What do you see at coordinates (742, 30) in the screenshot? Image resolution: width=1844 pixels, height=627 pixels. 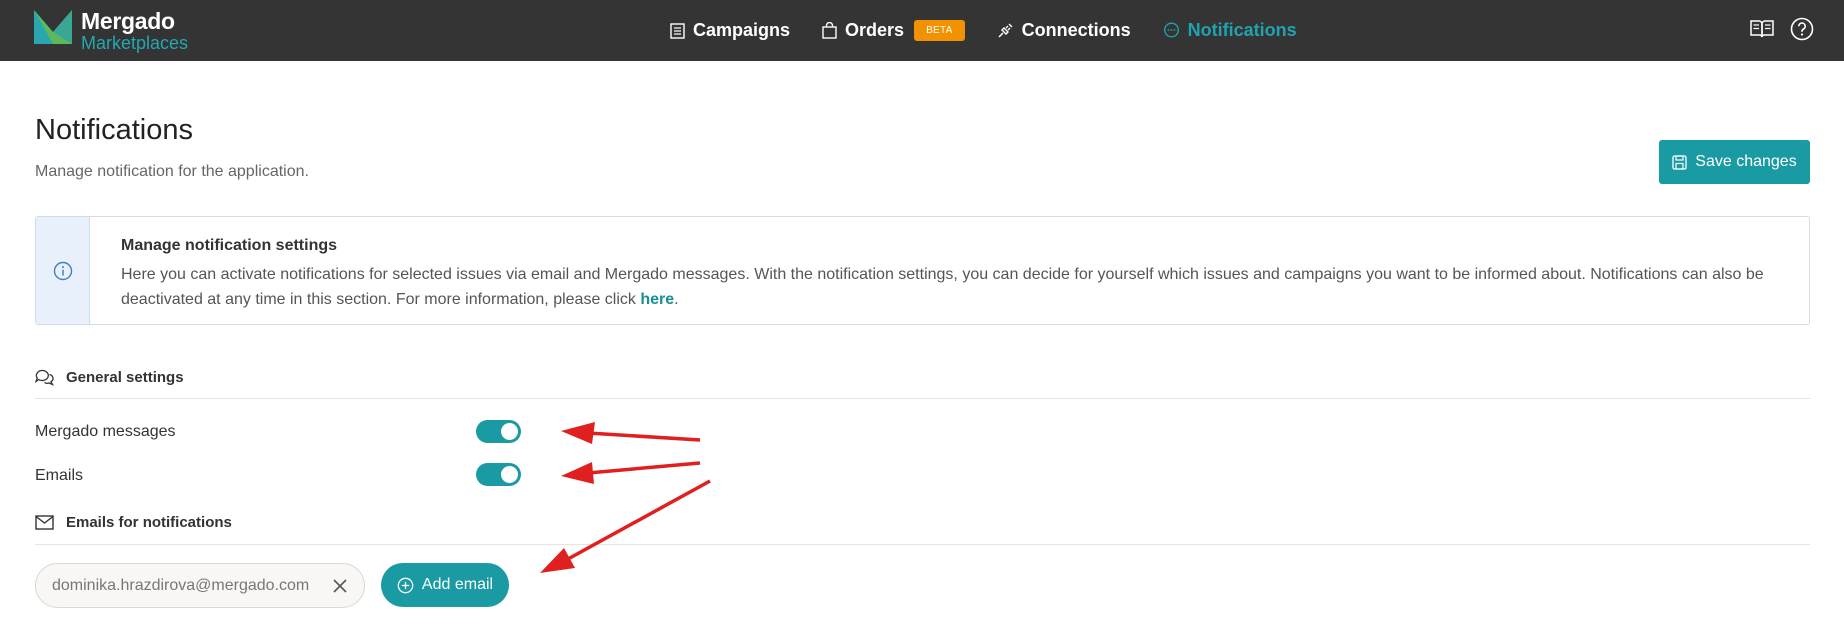 I see `nav-campaigns-label: Campaigns` at bounding box center [742, 30].